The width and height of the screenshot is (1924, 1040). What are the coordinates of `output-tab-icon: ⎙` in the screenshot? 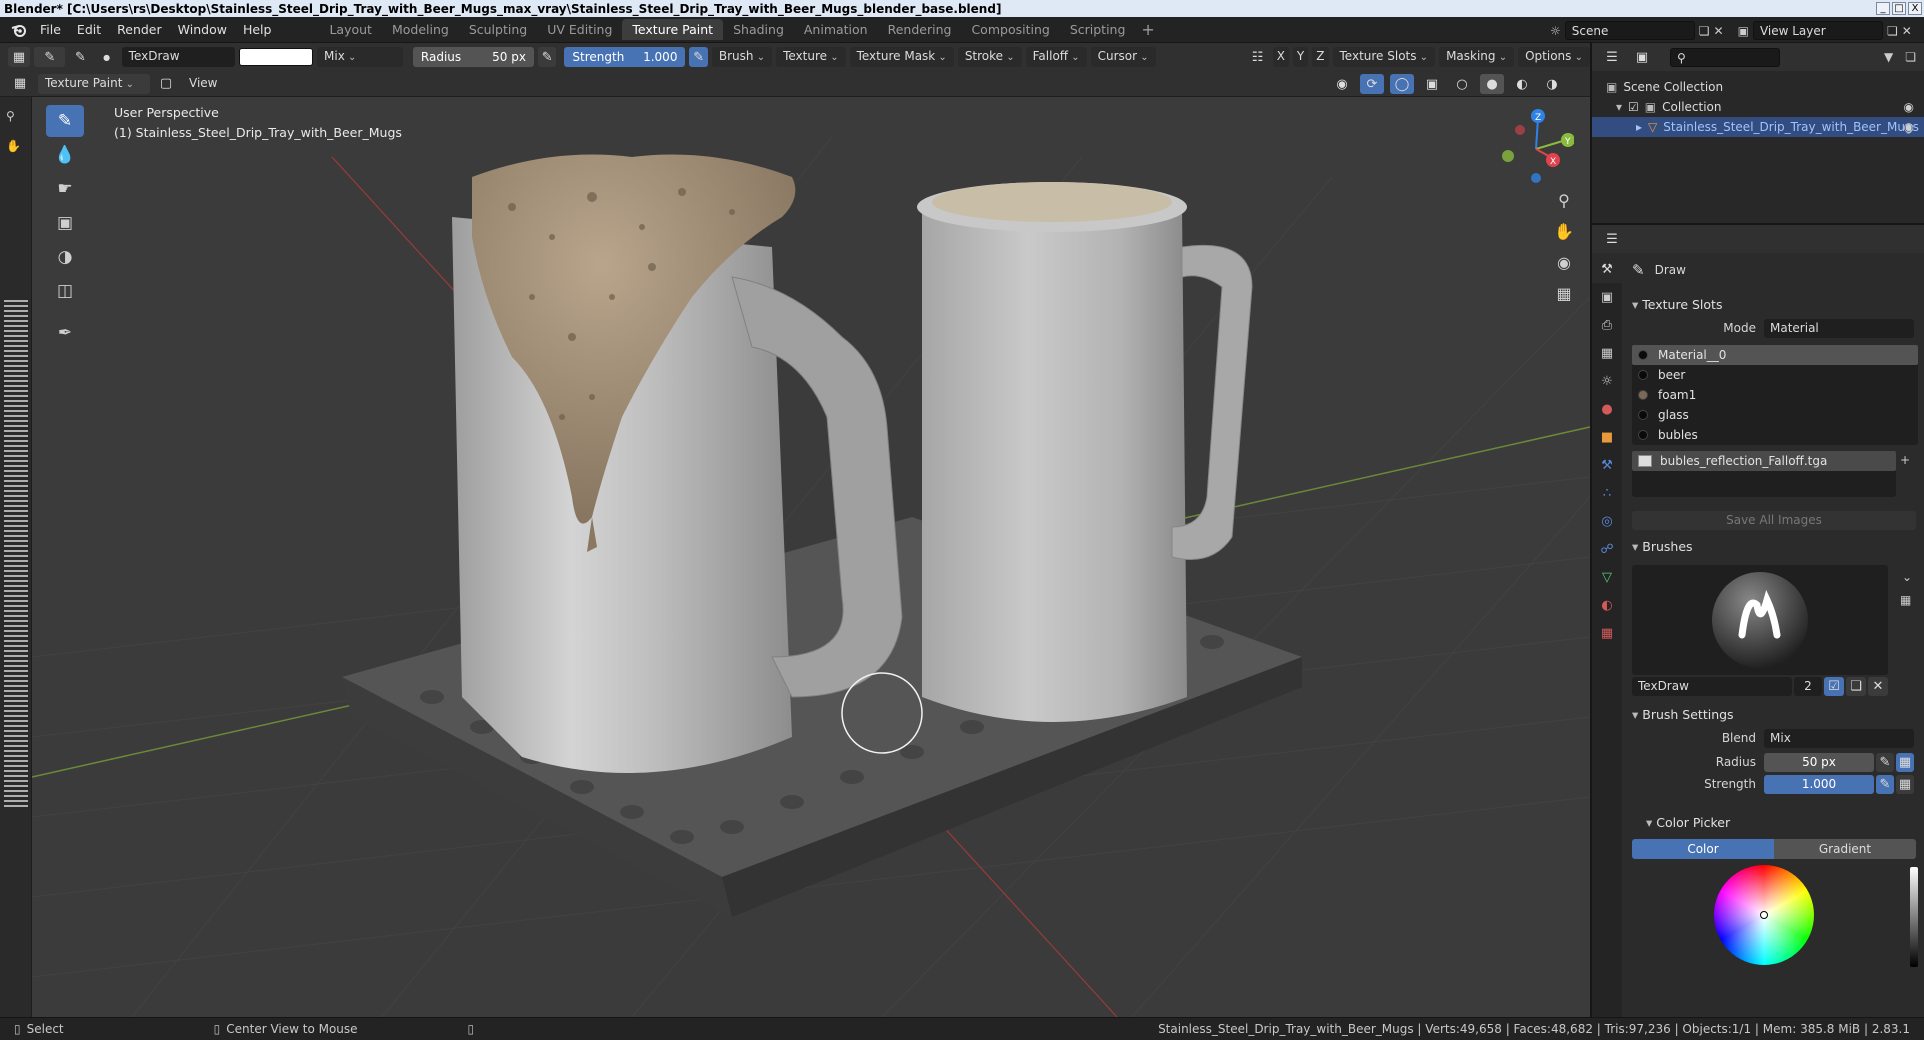 It's located at (1607, 325).